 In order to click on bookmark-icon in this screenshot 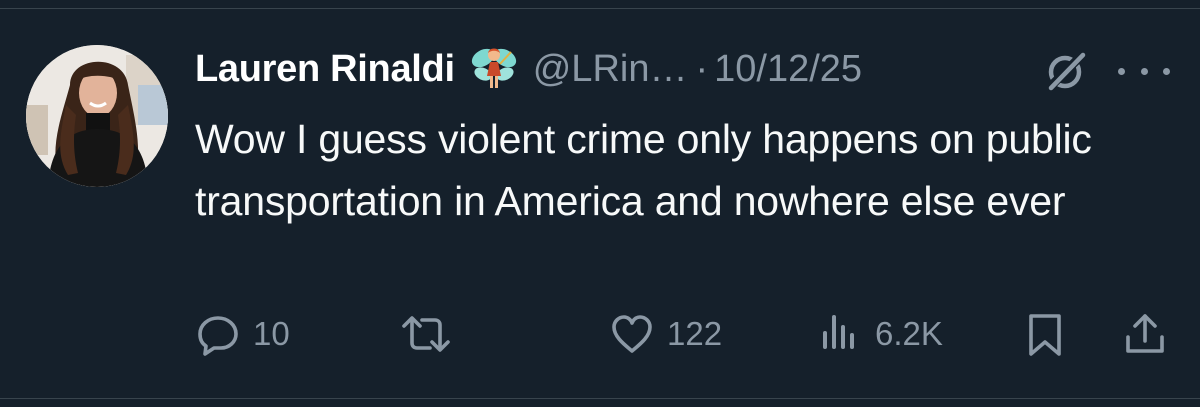, I will do `click(1045, 335)`.